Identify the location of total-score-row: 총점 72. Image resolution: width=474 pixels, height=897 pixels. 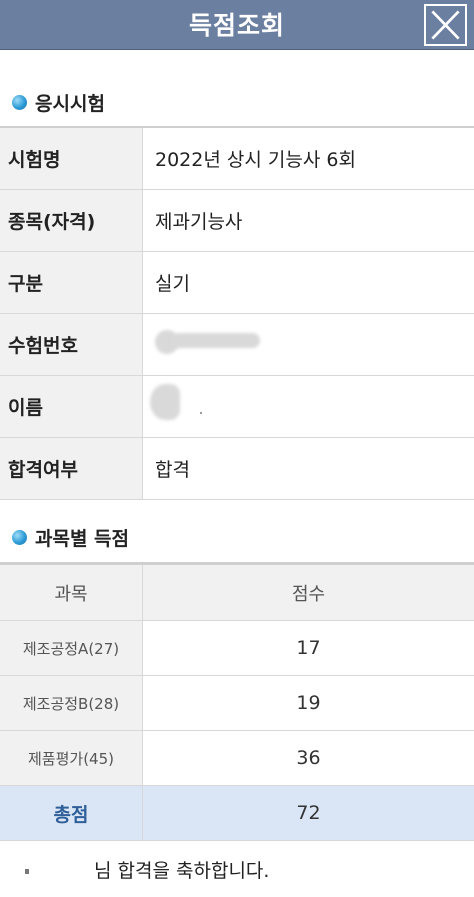
(237, 813).